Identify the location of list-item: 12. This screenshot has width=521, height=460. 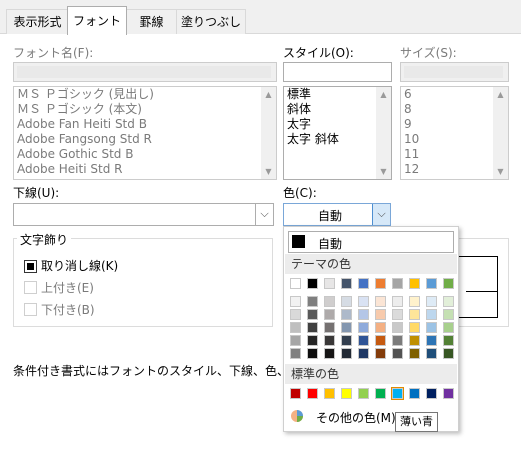
(454, 169).